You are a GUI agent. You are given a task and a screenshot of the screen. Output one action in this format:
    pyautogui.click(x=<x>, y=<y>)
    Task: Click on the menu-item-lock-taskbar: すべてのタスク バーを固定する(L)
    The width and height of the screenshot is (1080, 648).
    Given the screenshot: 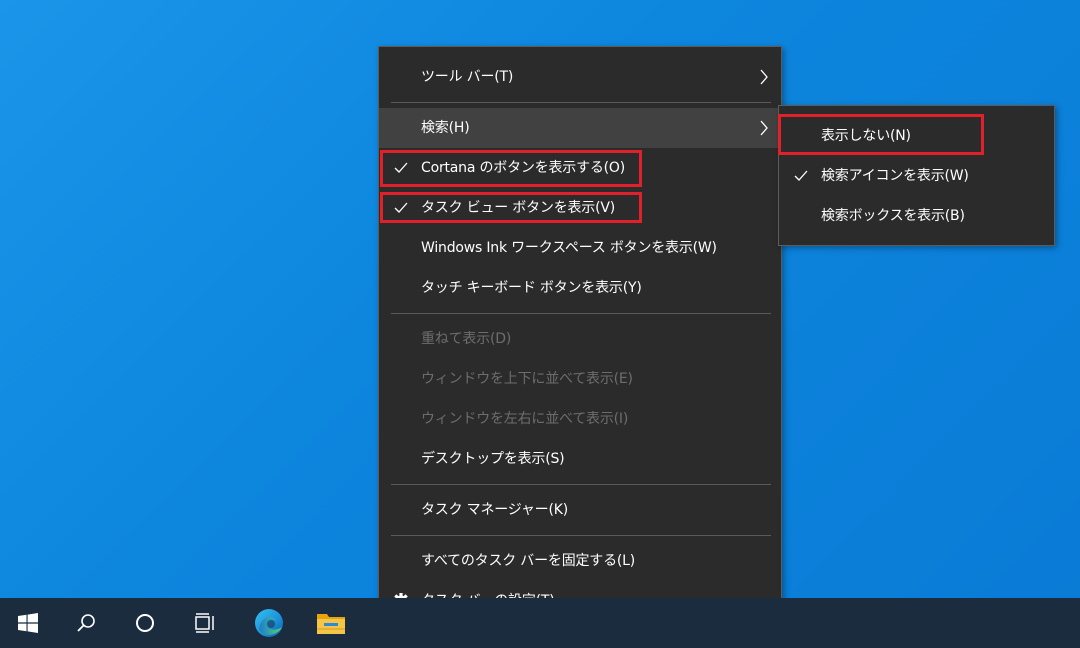 What is the action you would take?
    pyautogui.click(x=580, y=561)
    